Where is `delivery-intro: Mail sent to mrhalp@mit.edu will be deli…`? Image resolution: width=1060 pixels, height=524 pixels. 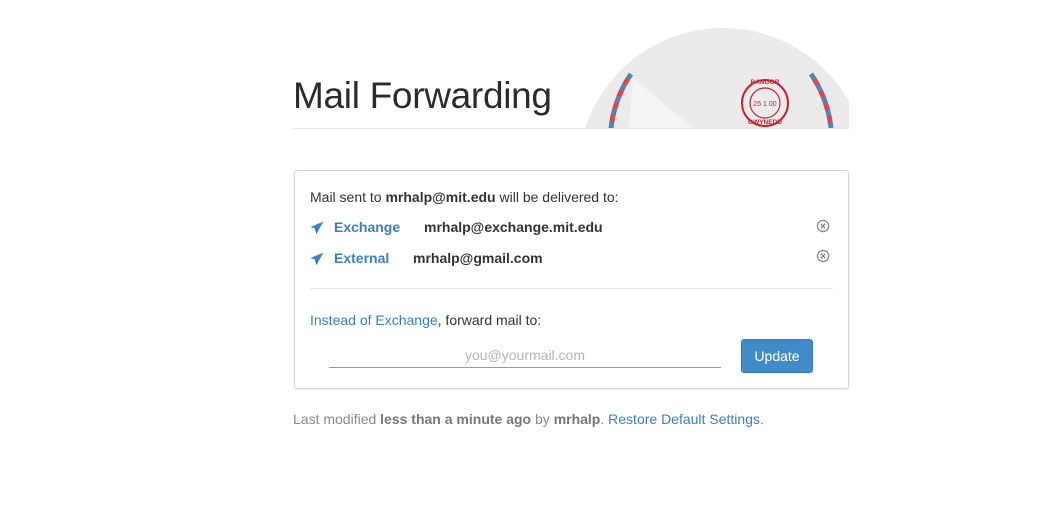
delivery-intro: Mail sent to mrhalp@mit.edu will be deli… is located at coordinates (464, 197).